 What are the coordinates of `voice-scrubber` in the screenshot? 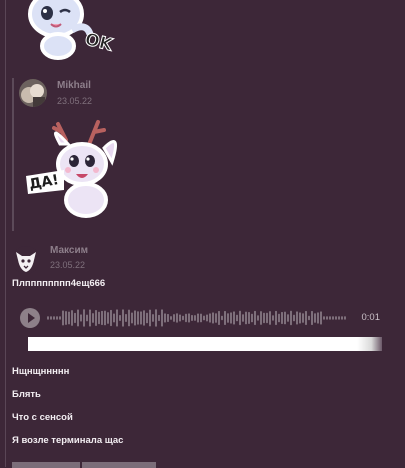 It's located at (205, 344).